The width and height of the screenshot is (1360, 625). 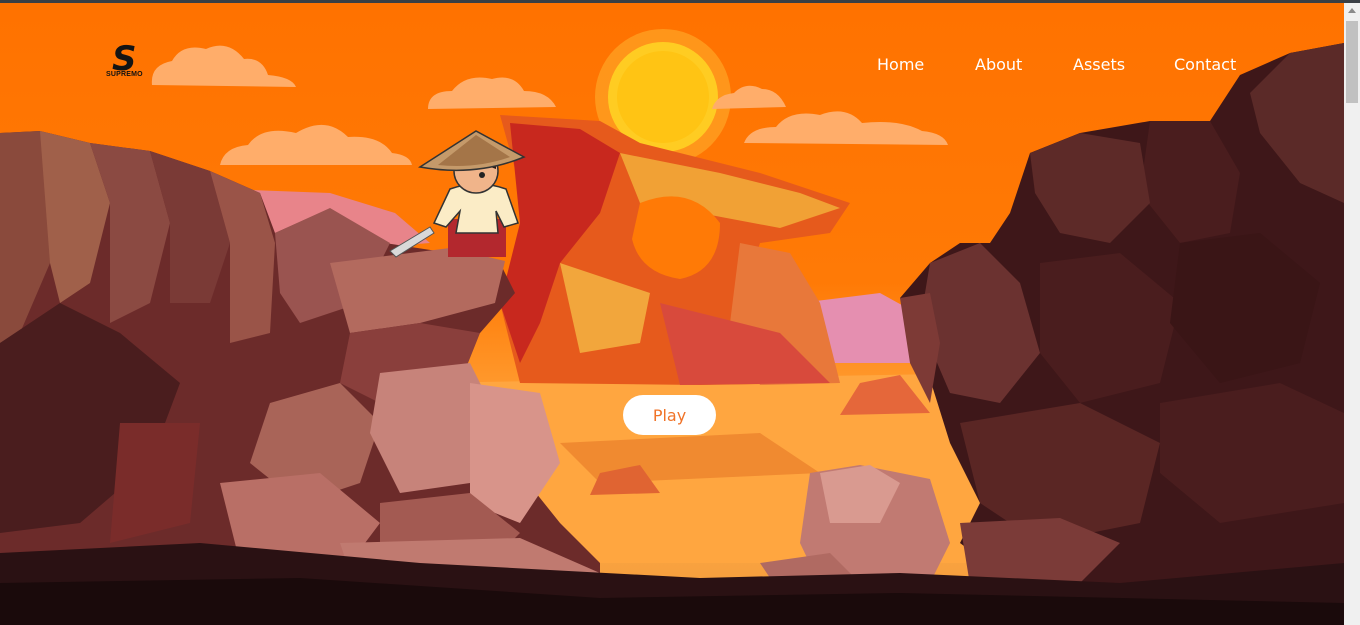 I want to click on nav-assets-link: Assets, so click(x=1099, y=64).